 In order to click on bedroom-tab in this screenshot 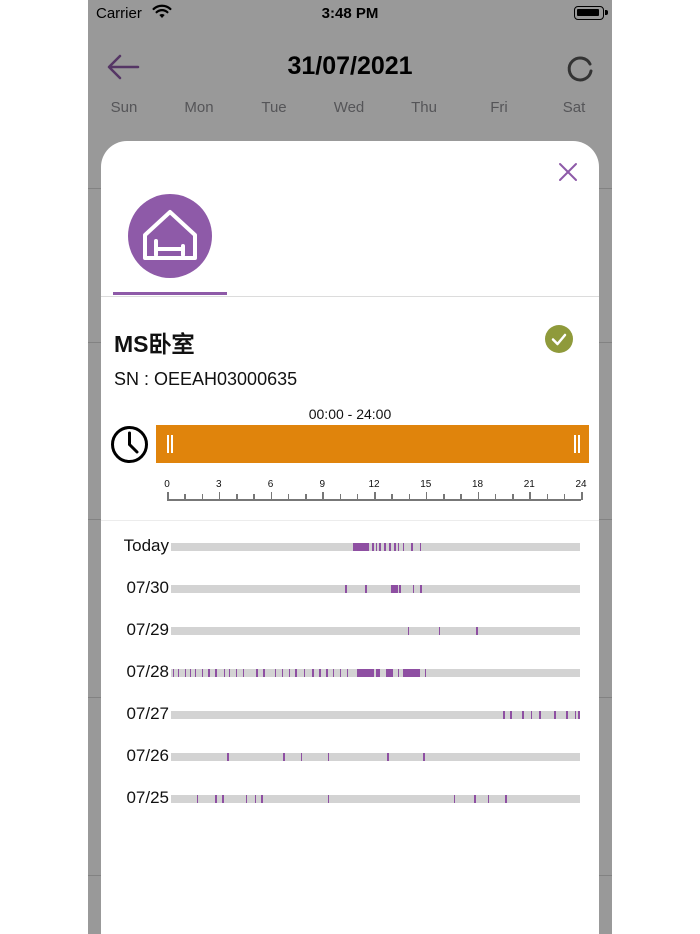, I will do `click(170, 236)`.